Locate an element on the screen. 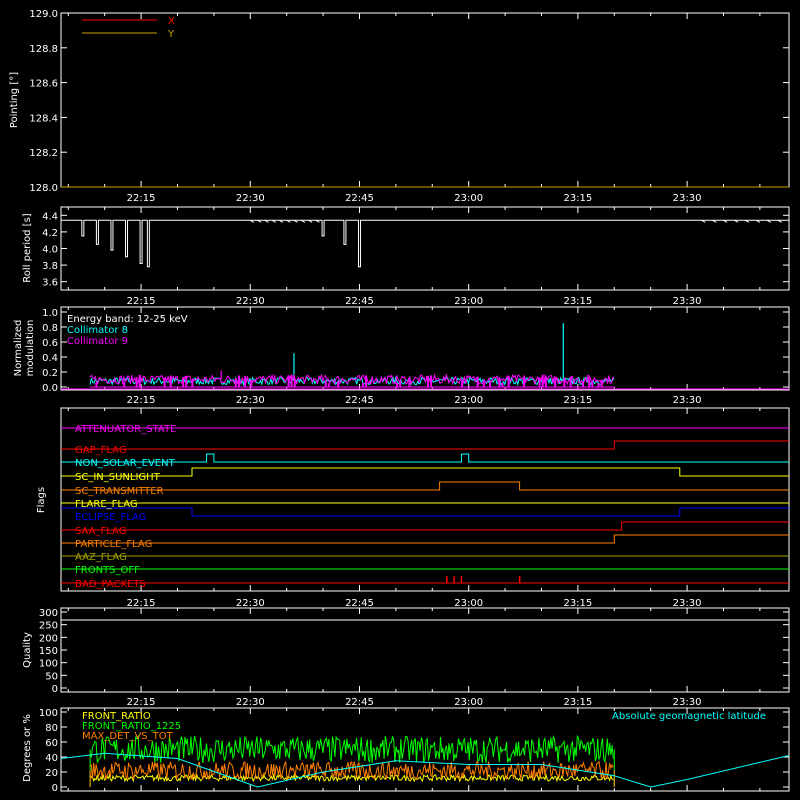 The width and height of the screenshot is (800, 800). pointing-xtick-label-3: 23:00 is located at coordinates (468, 198).